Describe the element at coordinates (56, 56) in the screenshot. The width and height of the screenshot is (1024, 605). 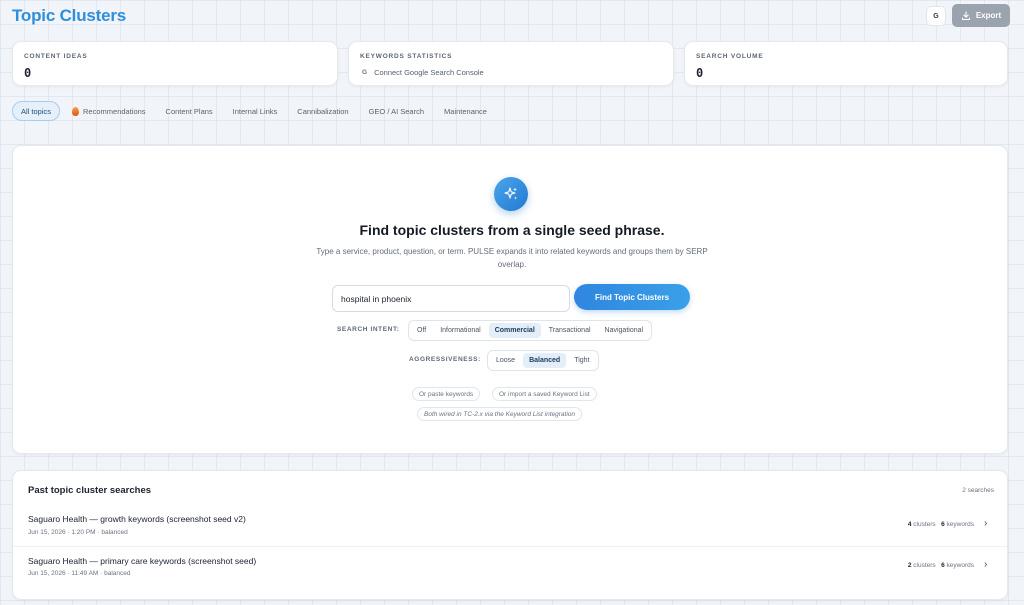
I see `content-ideas-label: CONTENT IDEAS` at that location.